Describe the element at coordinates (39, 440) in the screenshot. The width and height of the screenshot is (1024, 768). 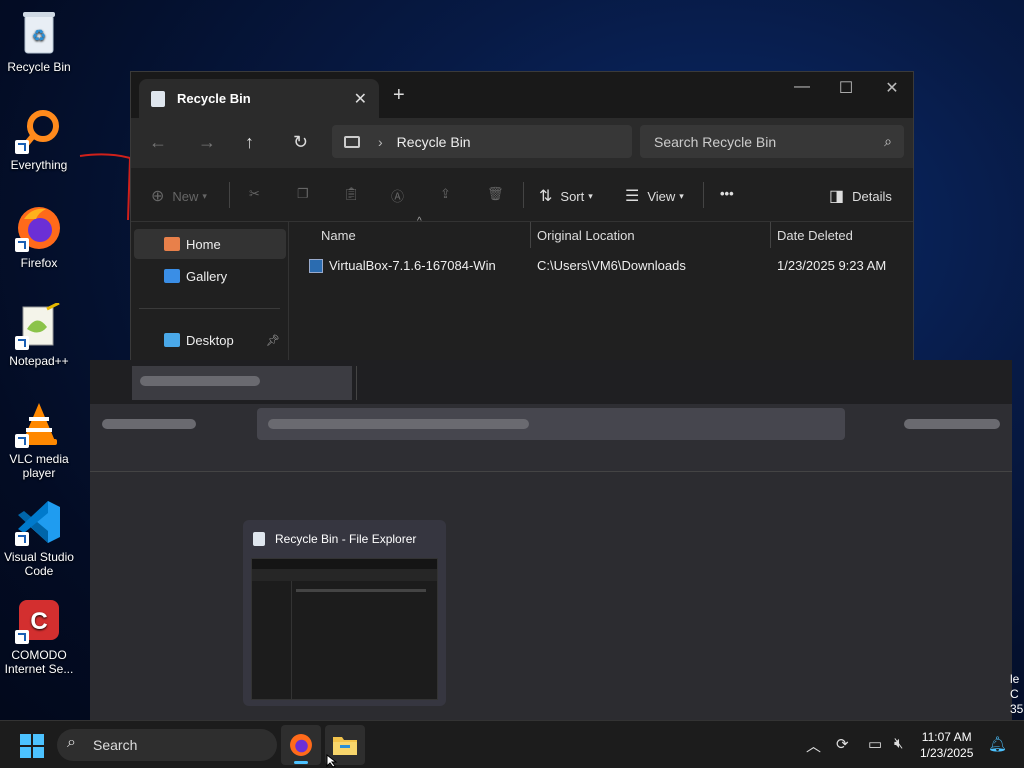
I see `desktop-icon-vlc: VLC media player` at that location.